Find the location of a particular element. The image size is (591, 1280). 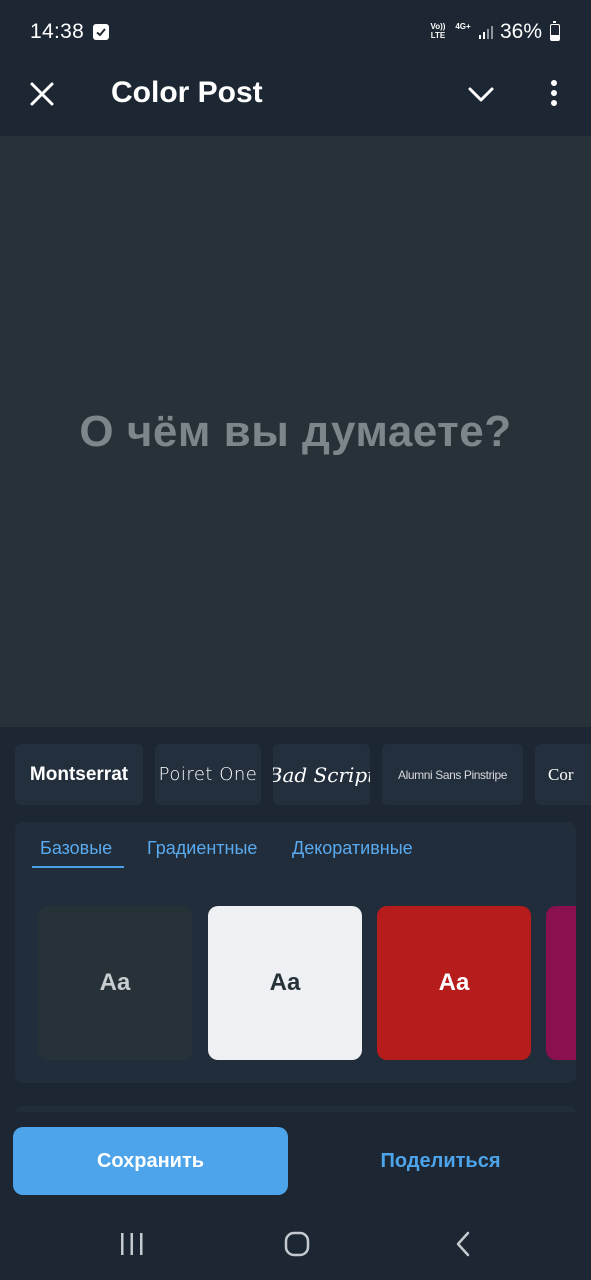

network-type: 4G+ is located at coordinates (463, 26).